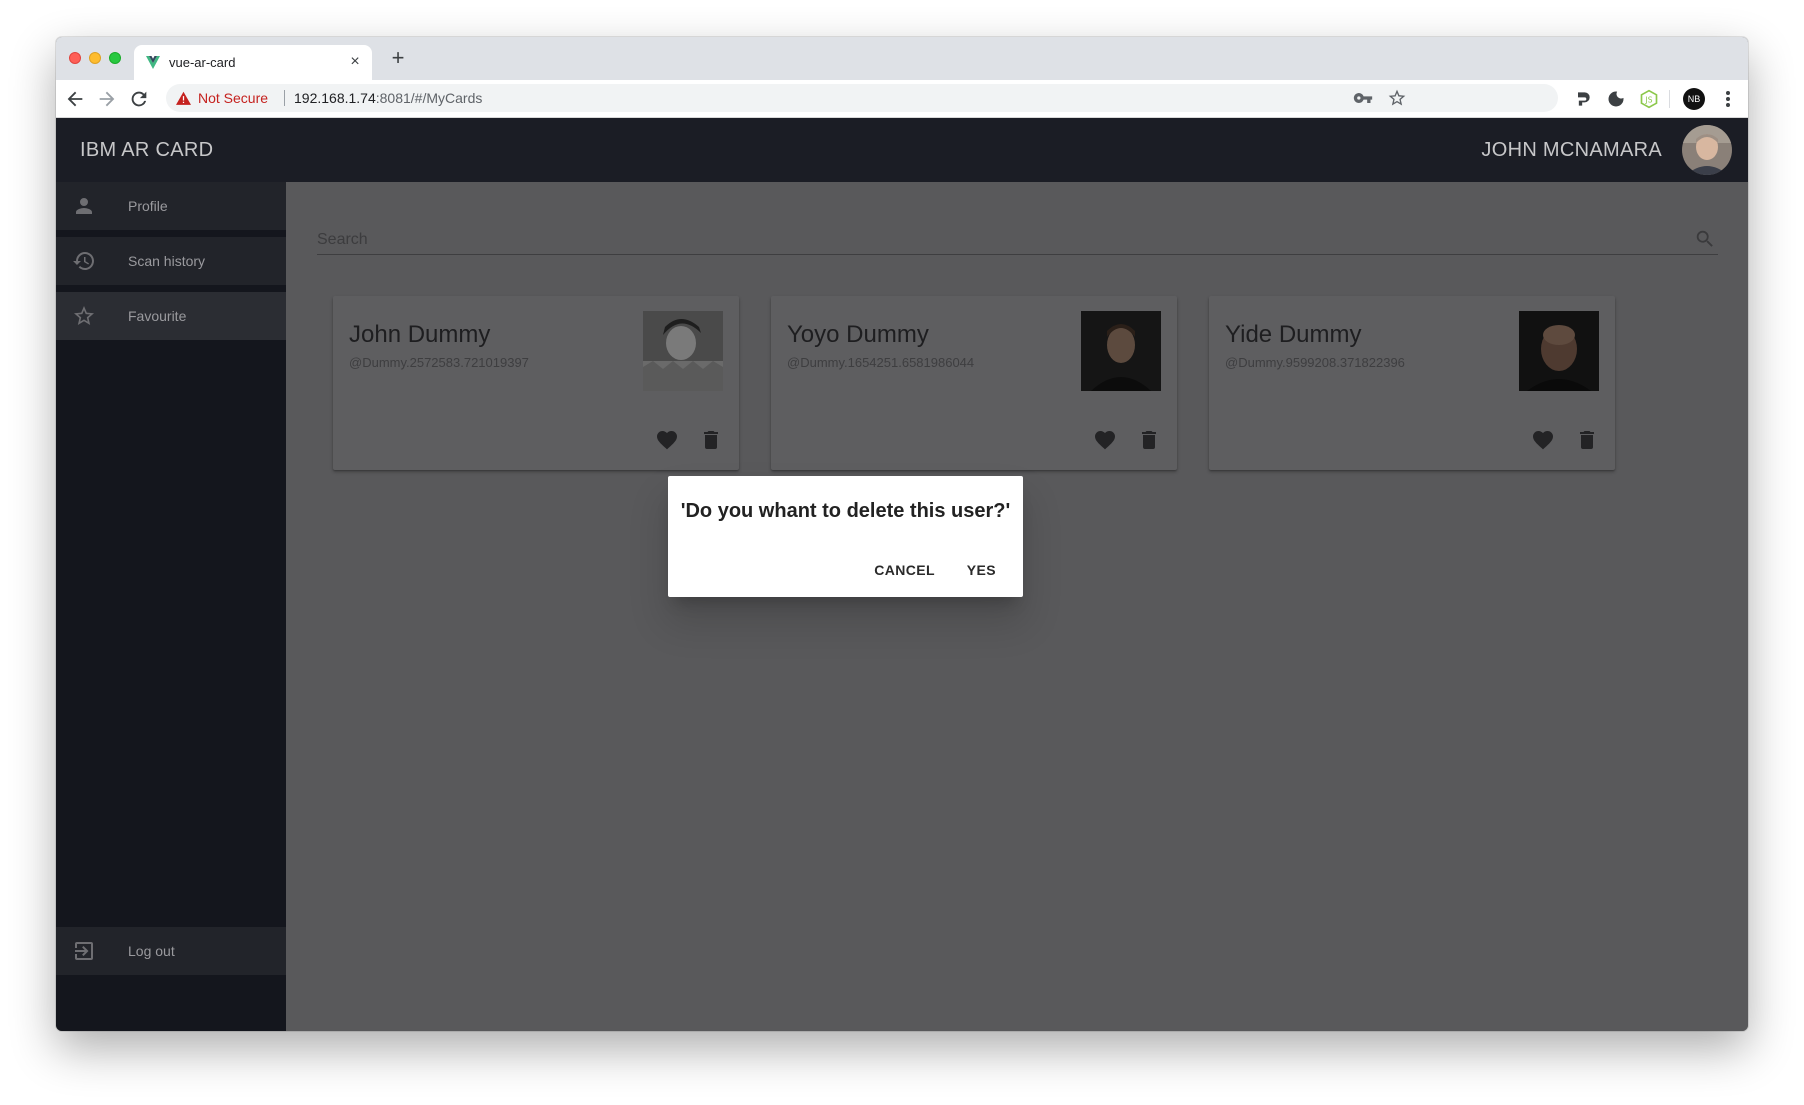  What do you see at coordinates (233, 98) in the screenshot?
I see `security-label: Not Secure` at bounding box center [233, 98].